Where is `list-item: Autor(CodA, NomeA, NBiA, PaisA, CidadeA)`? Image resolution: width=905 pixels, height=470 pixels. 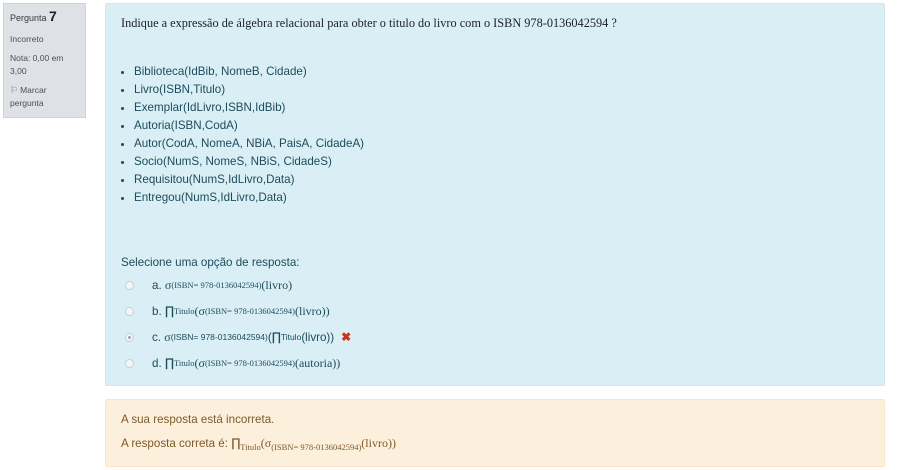 list-item: Autor(CodA, NomeA, NBiA, PaisA, CidadeA) is located at coordinates (249, 144).